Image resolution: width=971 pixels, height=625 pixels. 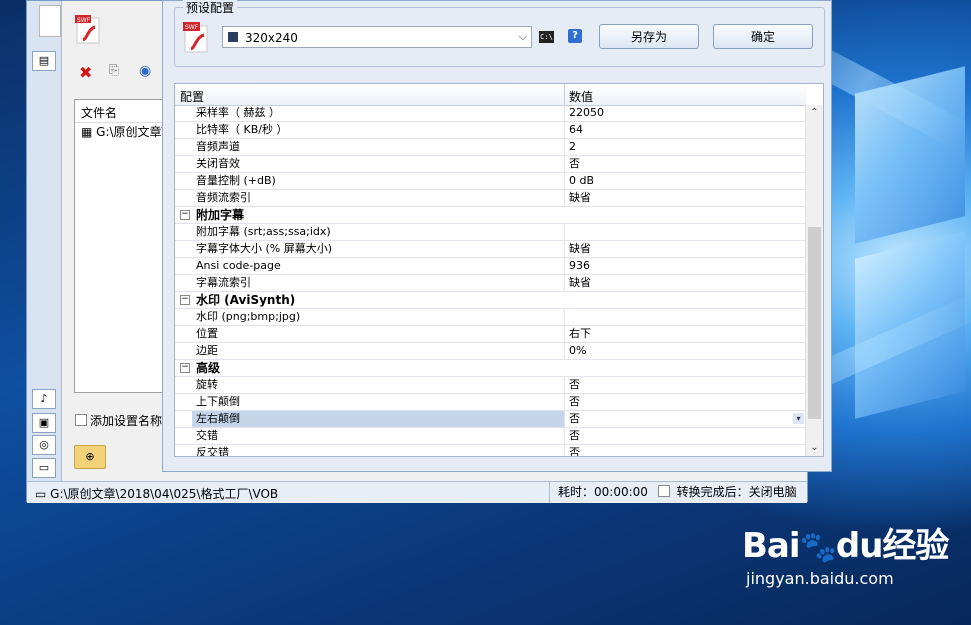 What do you see at coordinates (218, 401) in the screenshot?
I see `grid-row-key: 上下颠倒` at bounding box center [218, 401].